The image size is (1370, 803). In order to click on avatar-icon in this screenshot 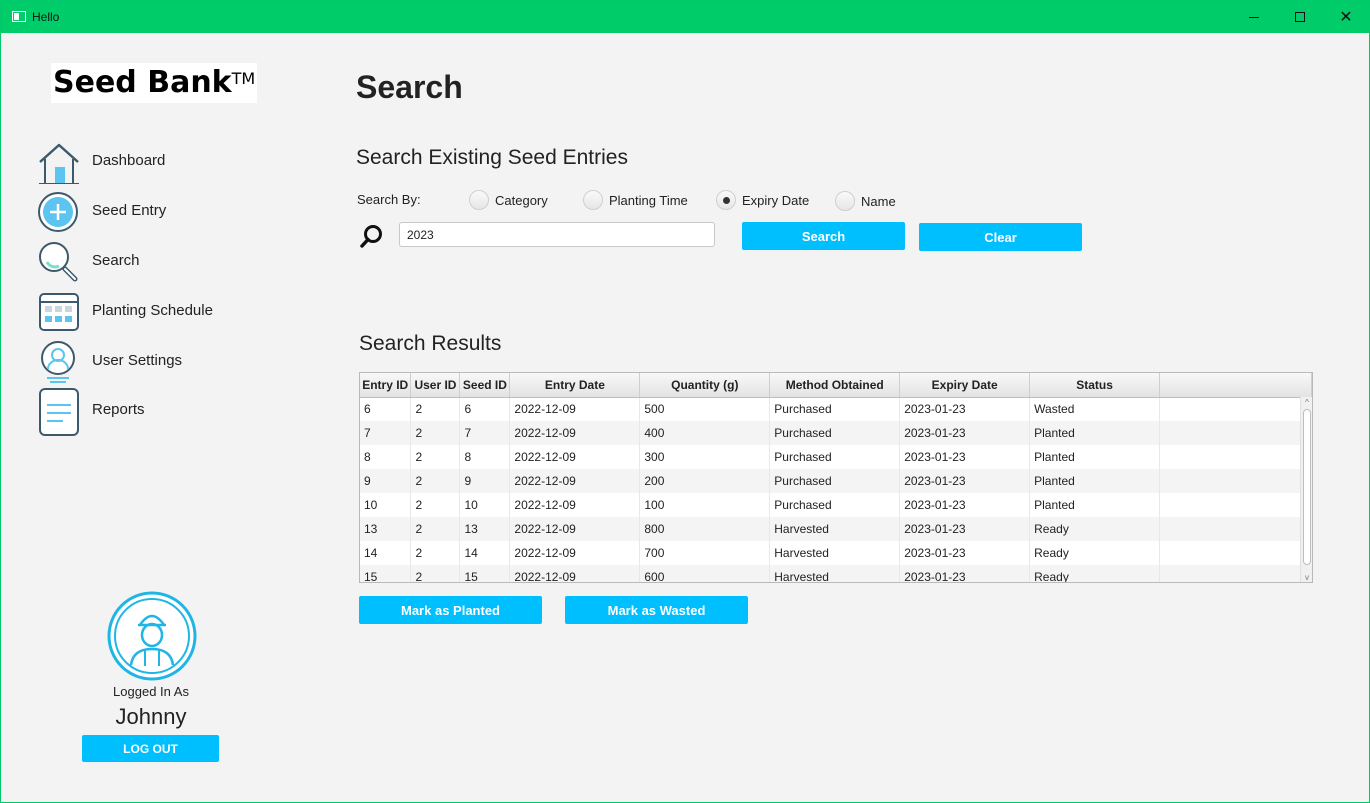, I will do `click(152, 636)`.